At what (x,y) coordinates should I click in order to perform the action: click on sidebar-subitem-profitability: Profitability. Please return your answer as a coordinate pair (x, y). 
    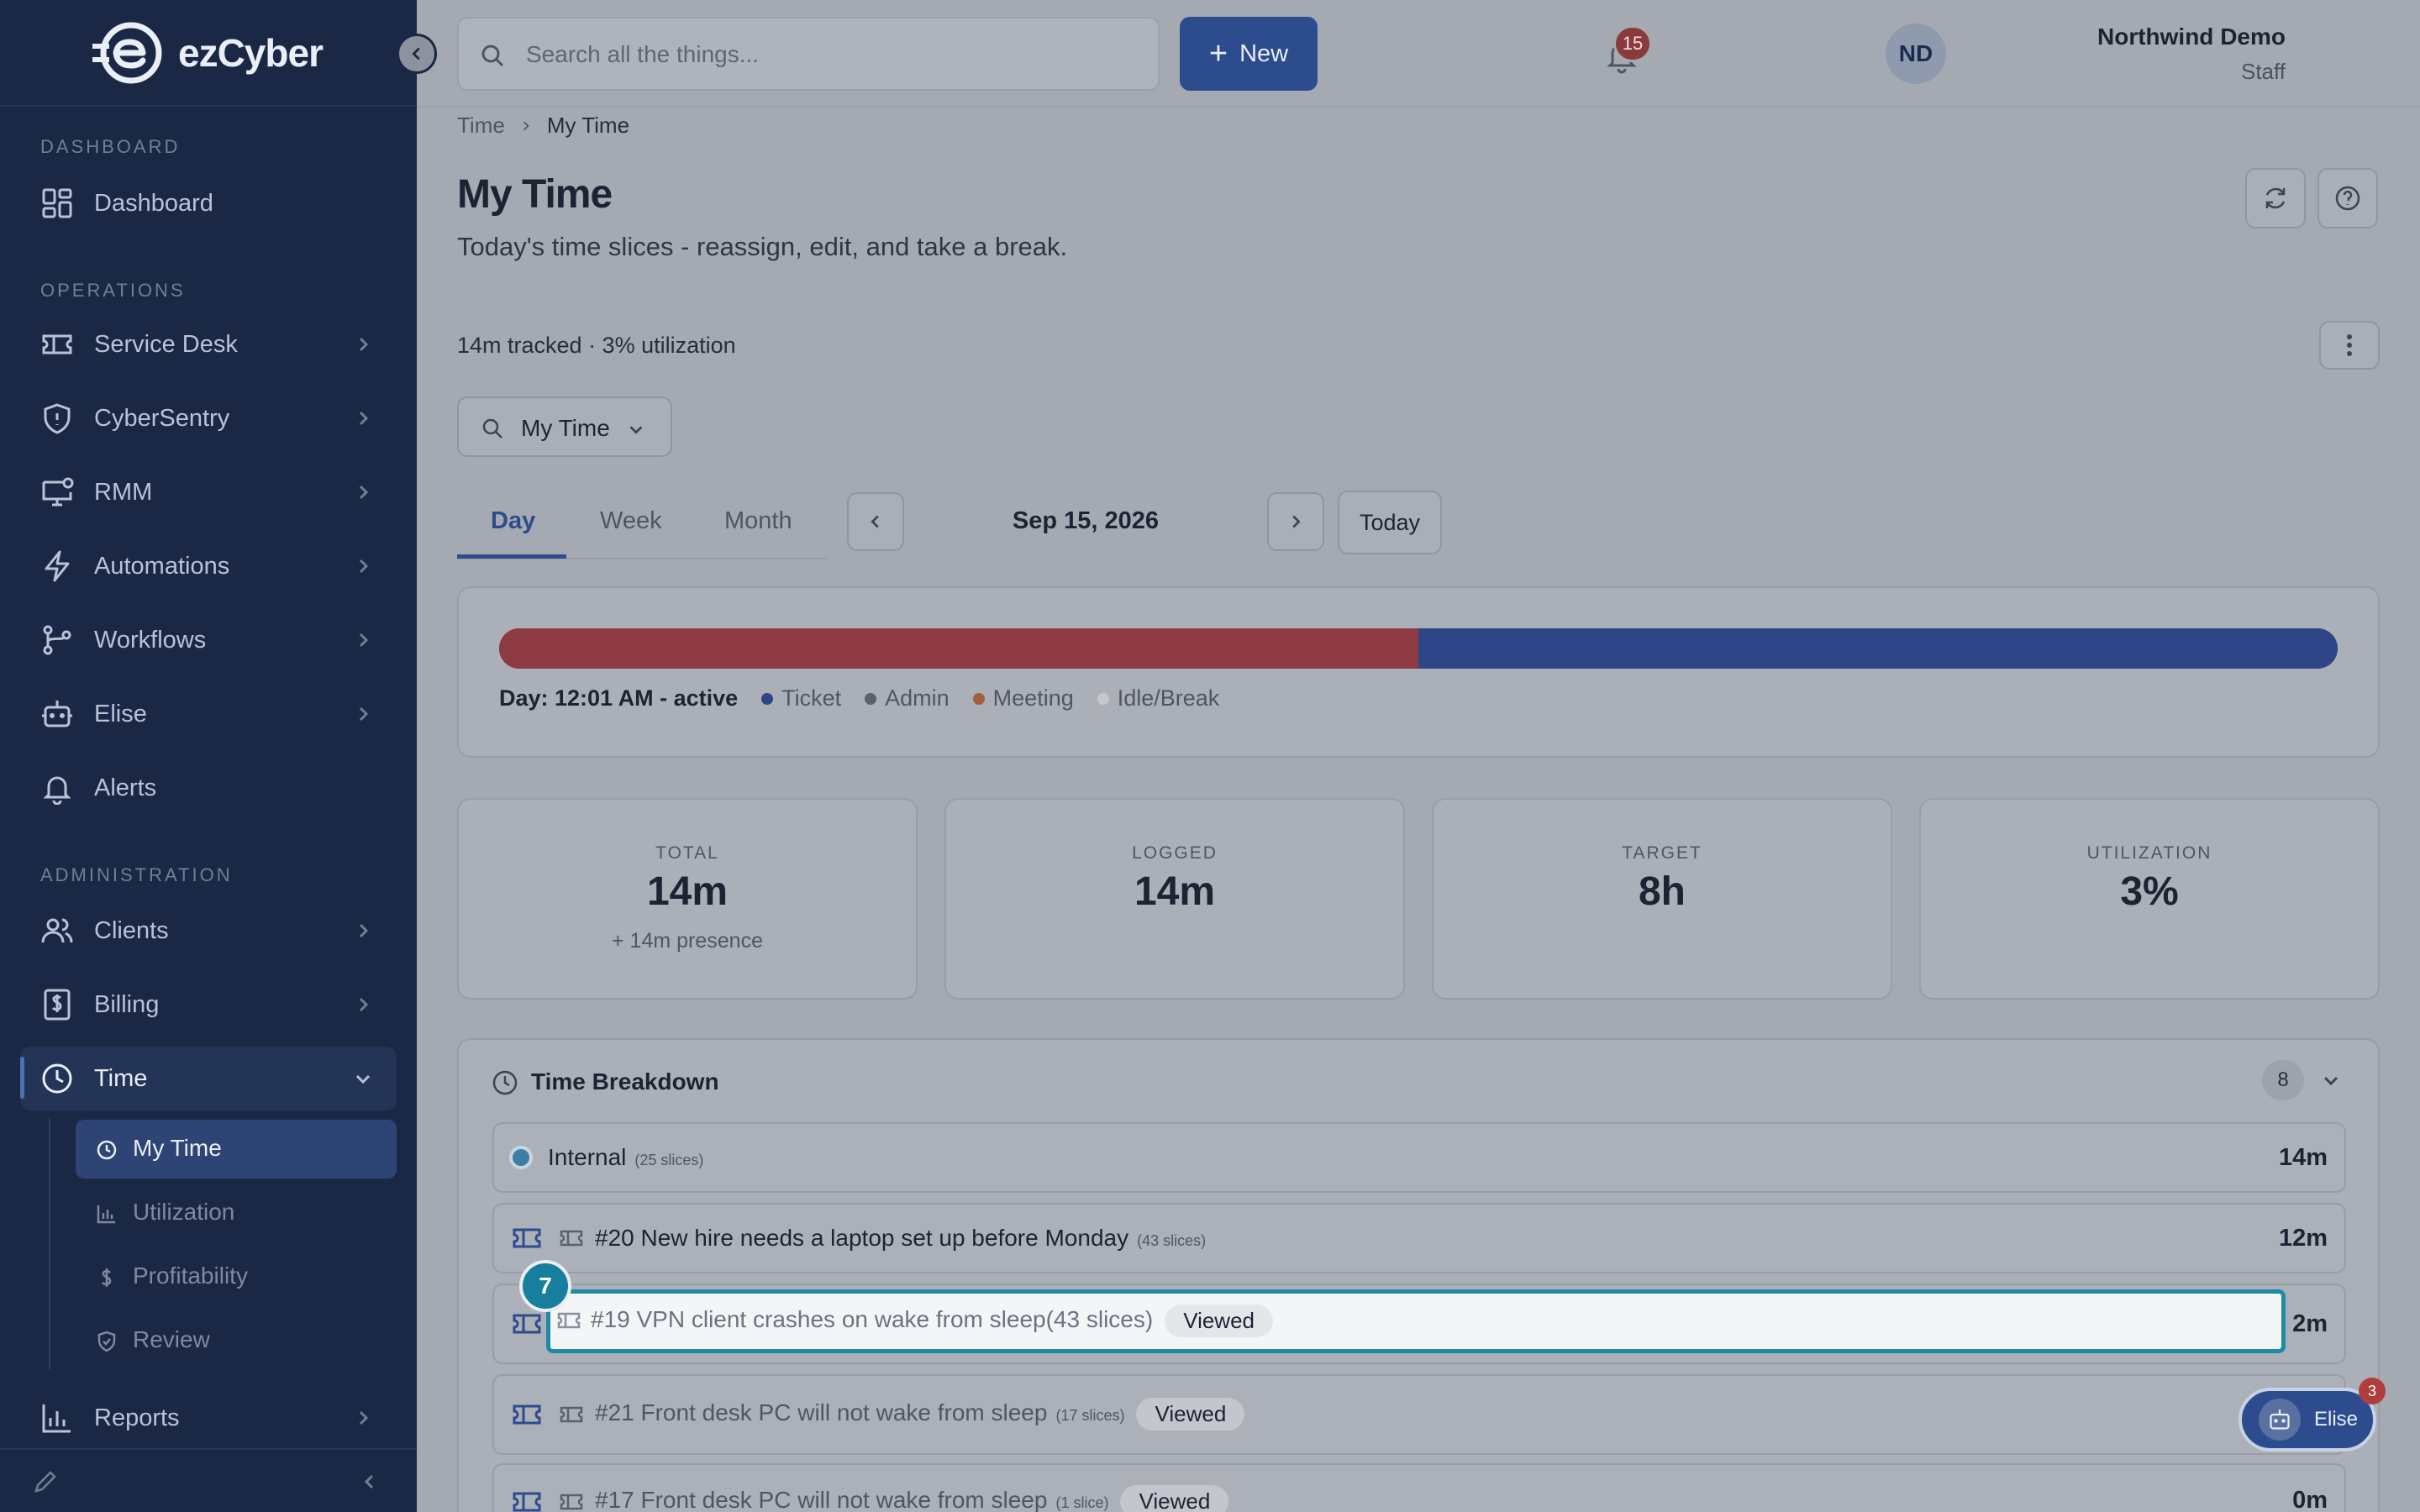
    Looking at the image, I should click on (236, 1276).